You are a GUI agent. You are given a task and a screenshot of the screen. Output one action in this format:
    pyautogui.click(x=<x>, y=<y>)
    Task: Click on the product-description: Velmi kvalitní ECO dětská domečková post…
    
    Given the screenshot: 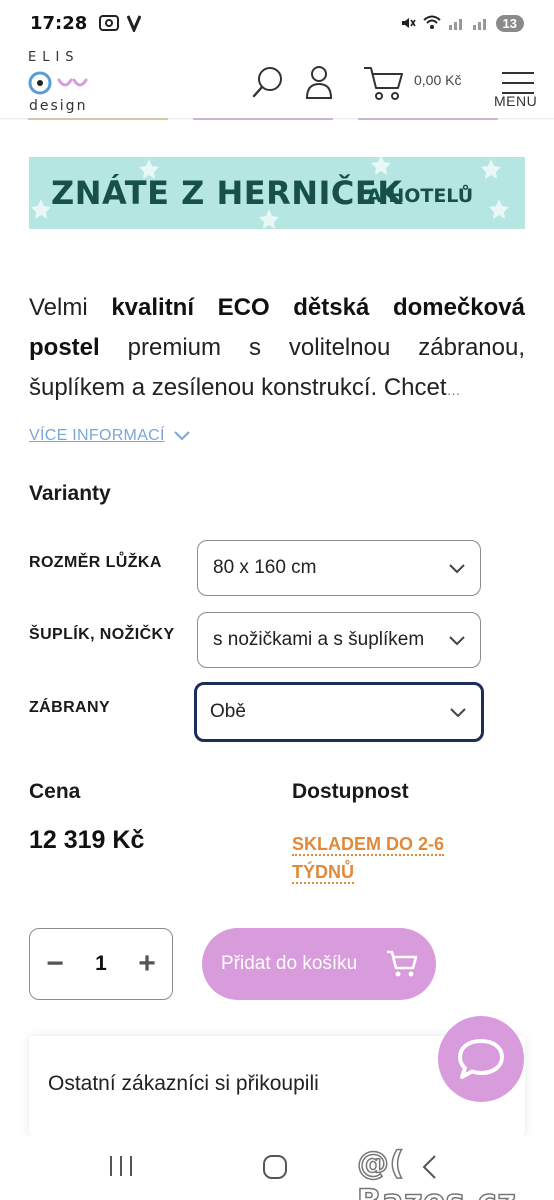 What is the action you would take?
    pyautogui.click(x=277, y=349)
    